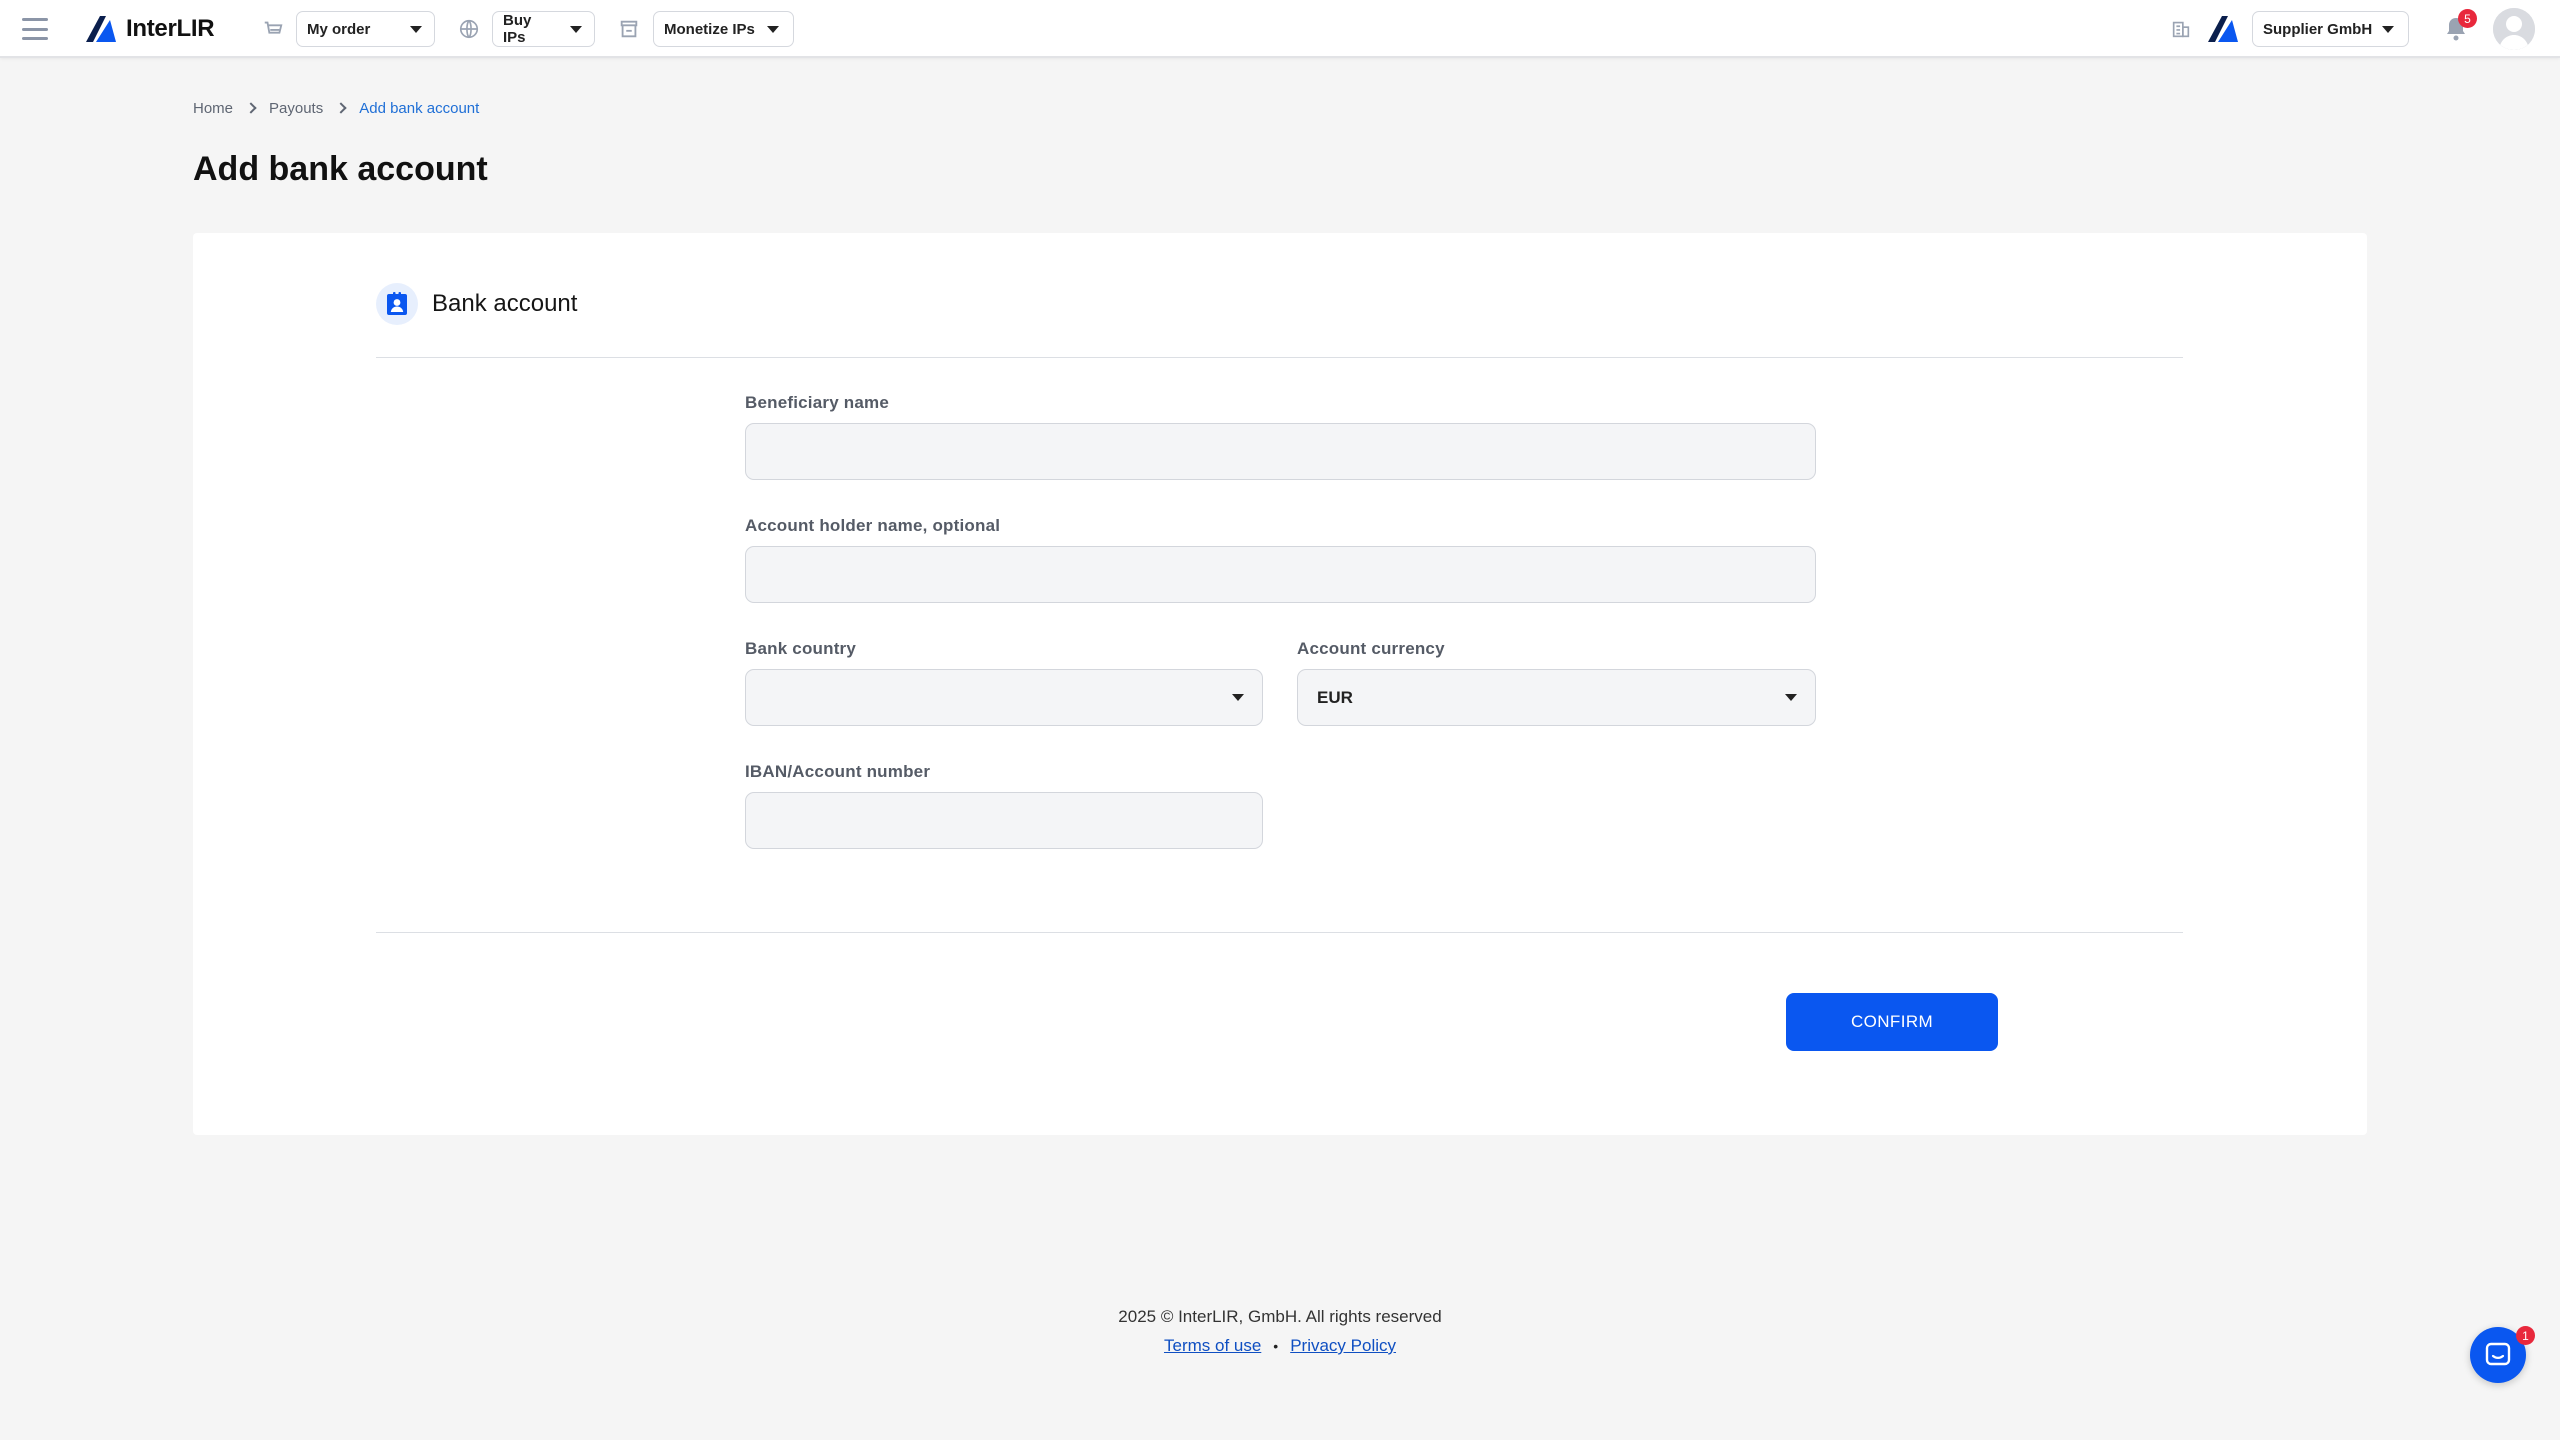  Describe the element at coordinates (469, 29) in the screenshot. I see `globe-network-icon` at that location.